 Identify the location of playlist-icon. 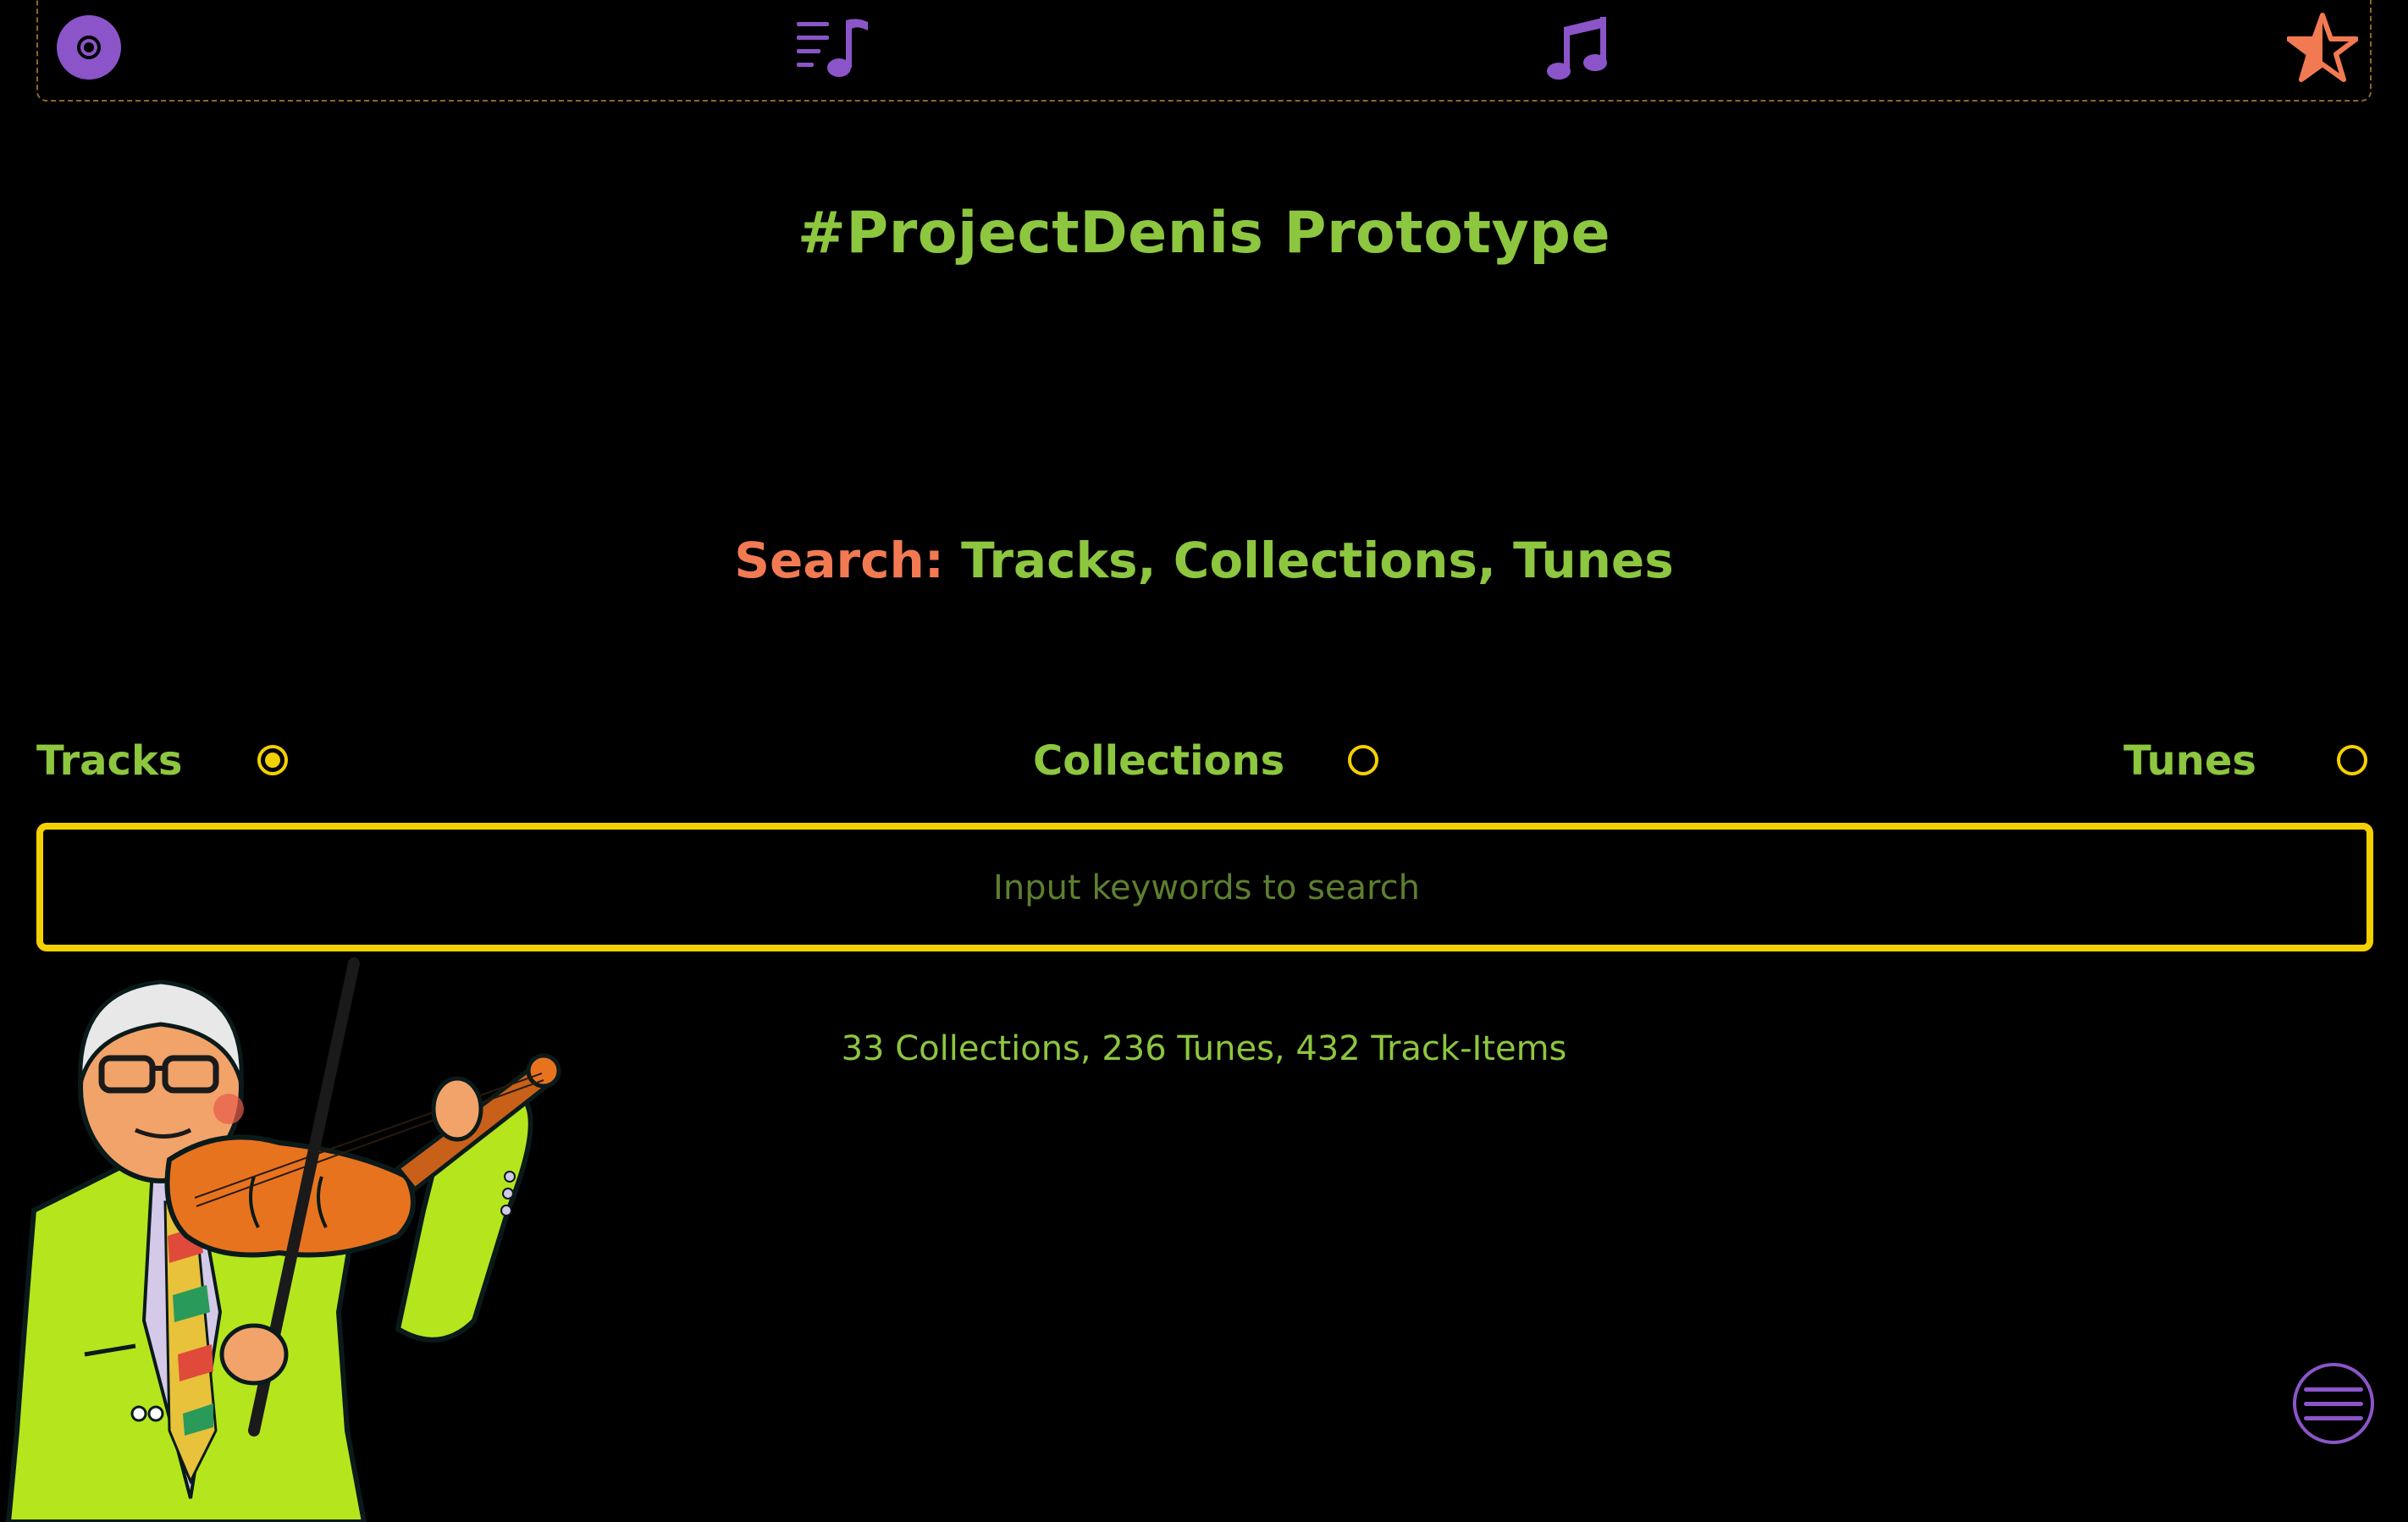
(832, 48).